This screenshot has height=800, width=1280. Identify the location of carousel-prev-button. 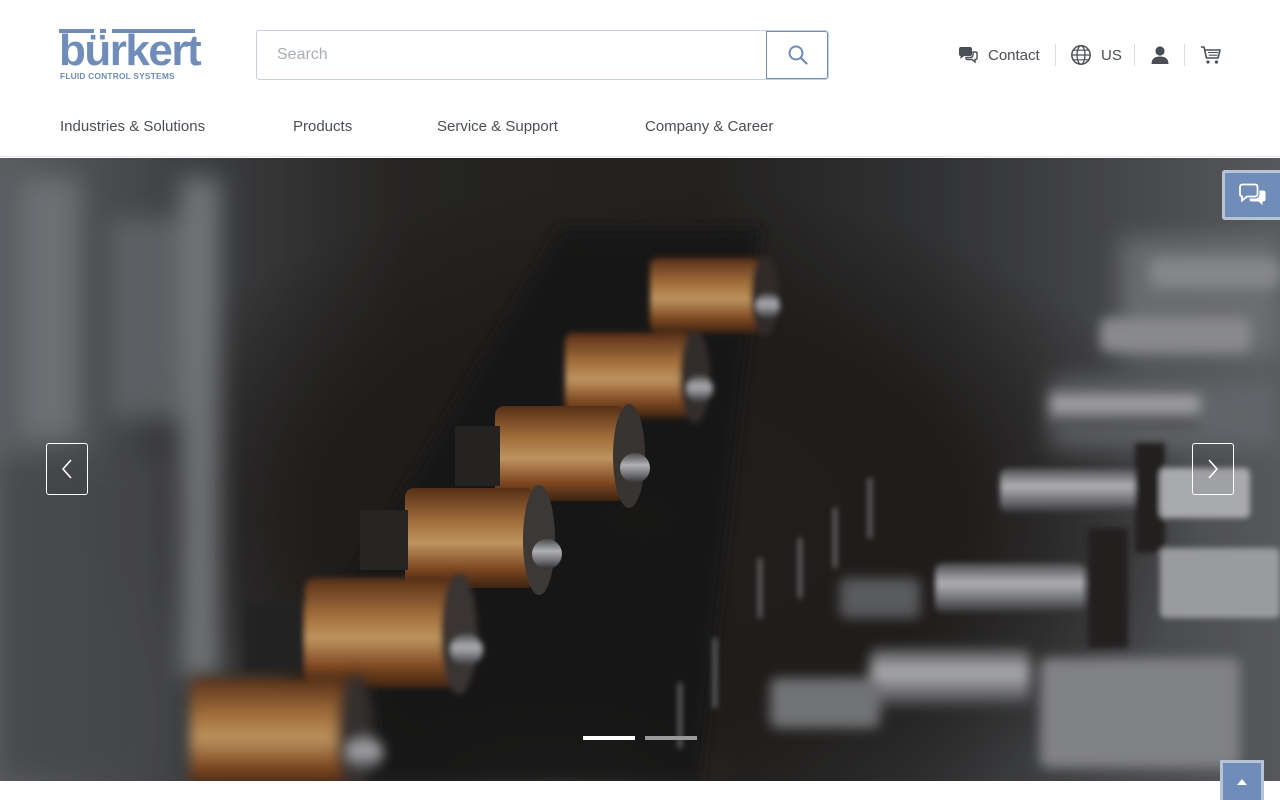
(67, 469).